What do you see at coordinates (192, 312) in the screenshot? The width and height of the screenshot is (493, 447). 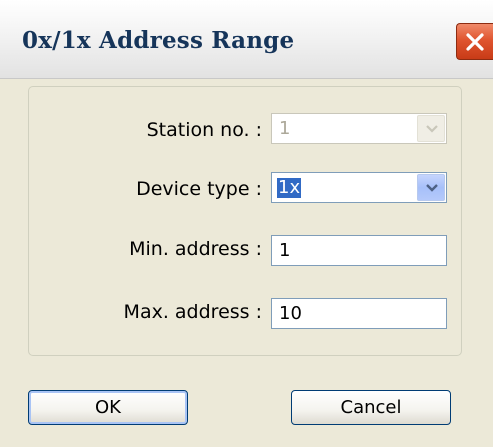 I see `max-address-label: Max. address :` at bounding box center [192, 312].